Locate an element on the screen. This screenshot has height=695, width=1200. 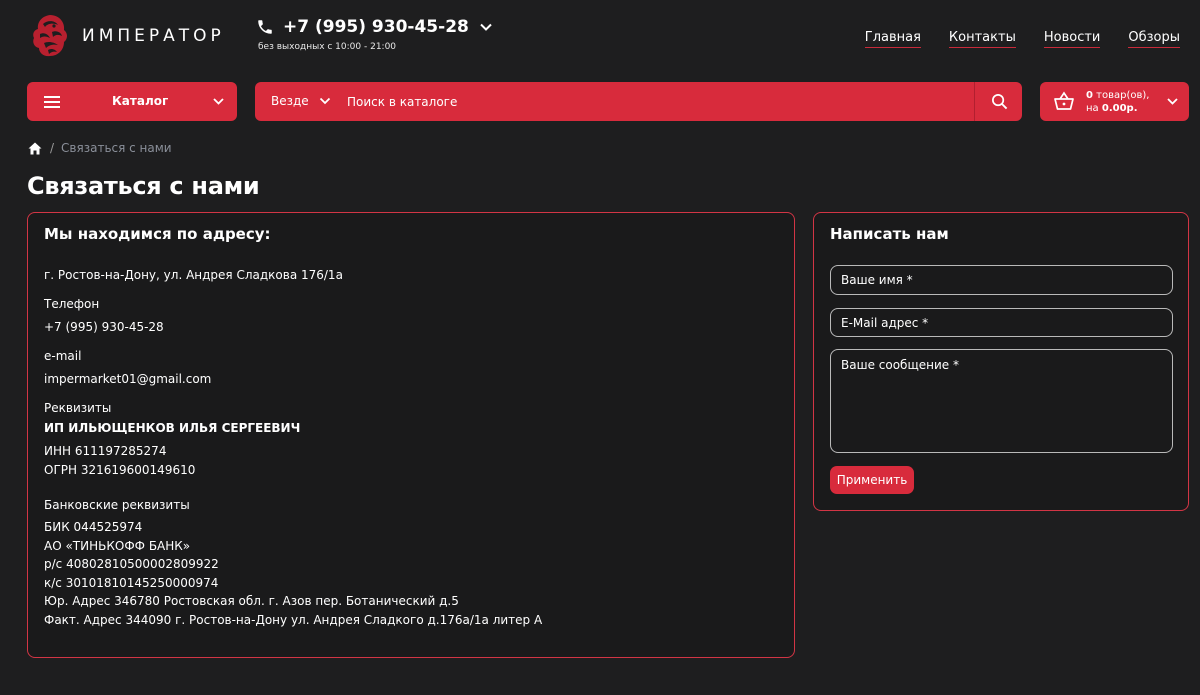
inn-text: ИНН 611197285274 is located at coordinates (105, 451).